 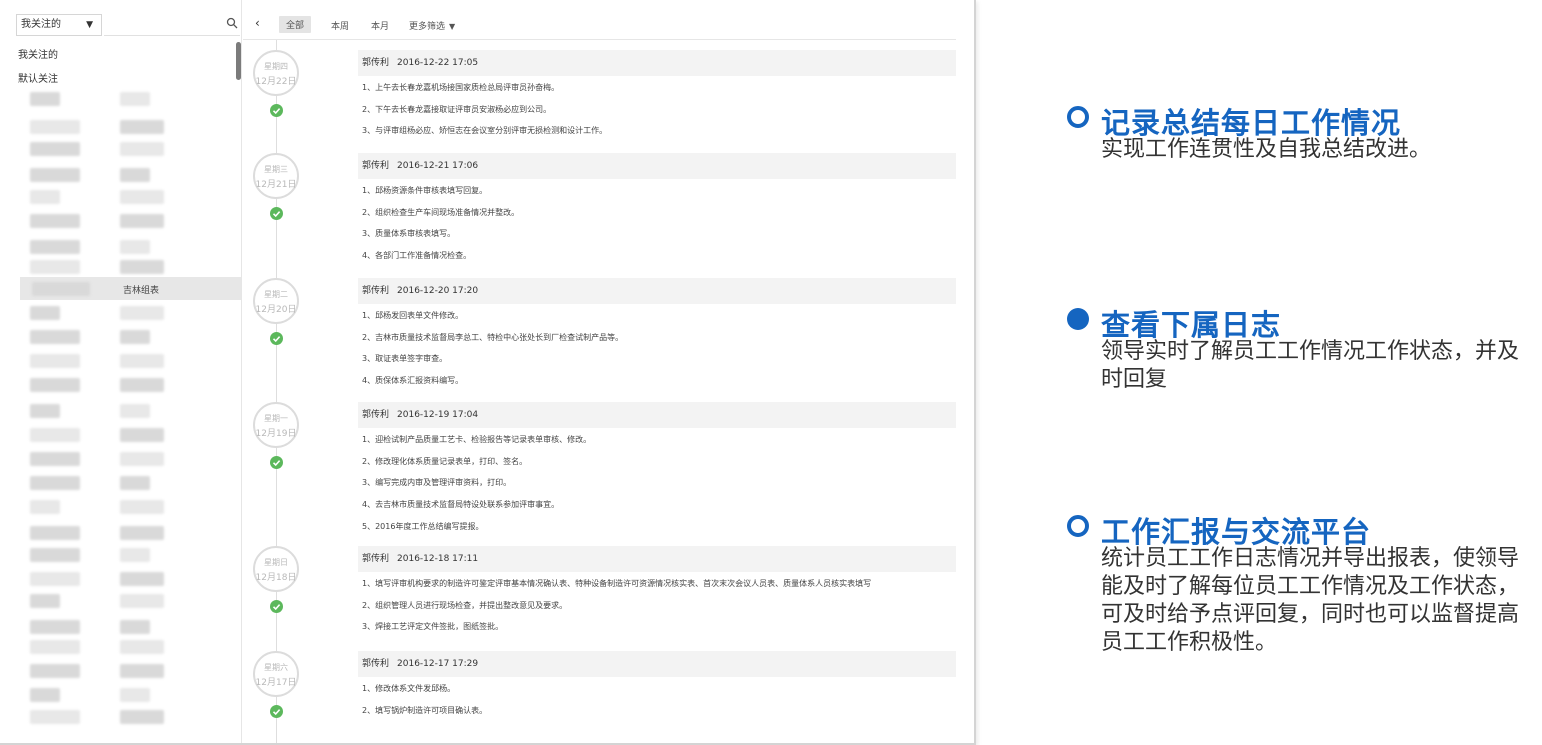 I want to click on entry-line: 3、与评审组杨必应、矫恒志在会议室分别评审无损检测和设计工作。, so click(x=485, y=131).